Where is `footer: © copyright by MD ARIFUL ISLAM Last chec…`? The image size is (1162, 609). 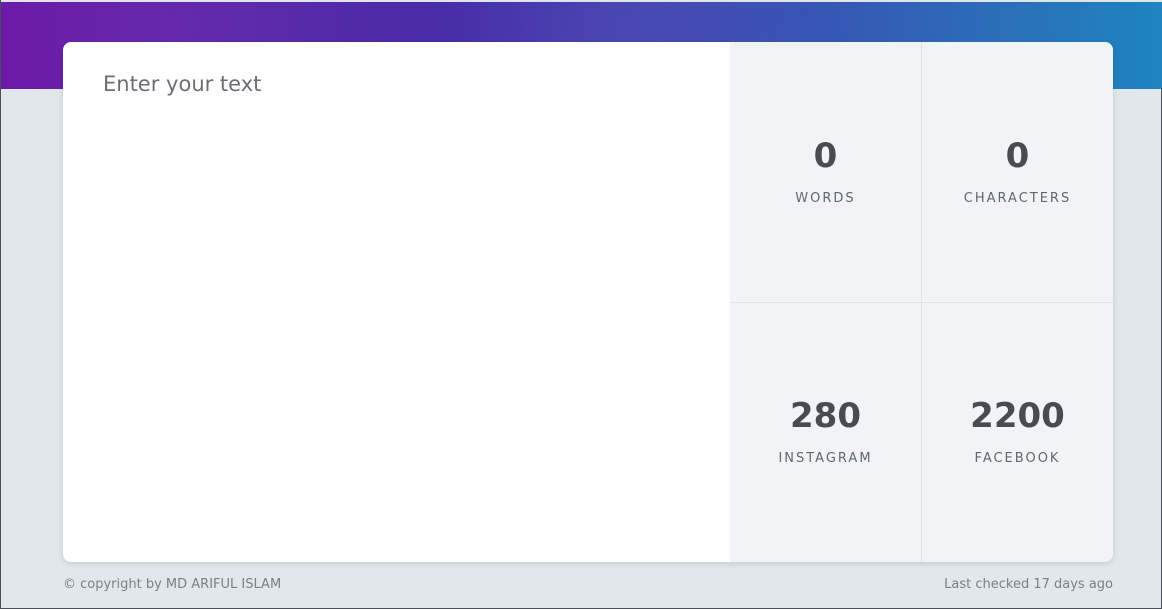
footer: © copyright by MD ARIFUL ISLAM Last chec… is located at coordinates (588, 584).